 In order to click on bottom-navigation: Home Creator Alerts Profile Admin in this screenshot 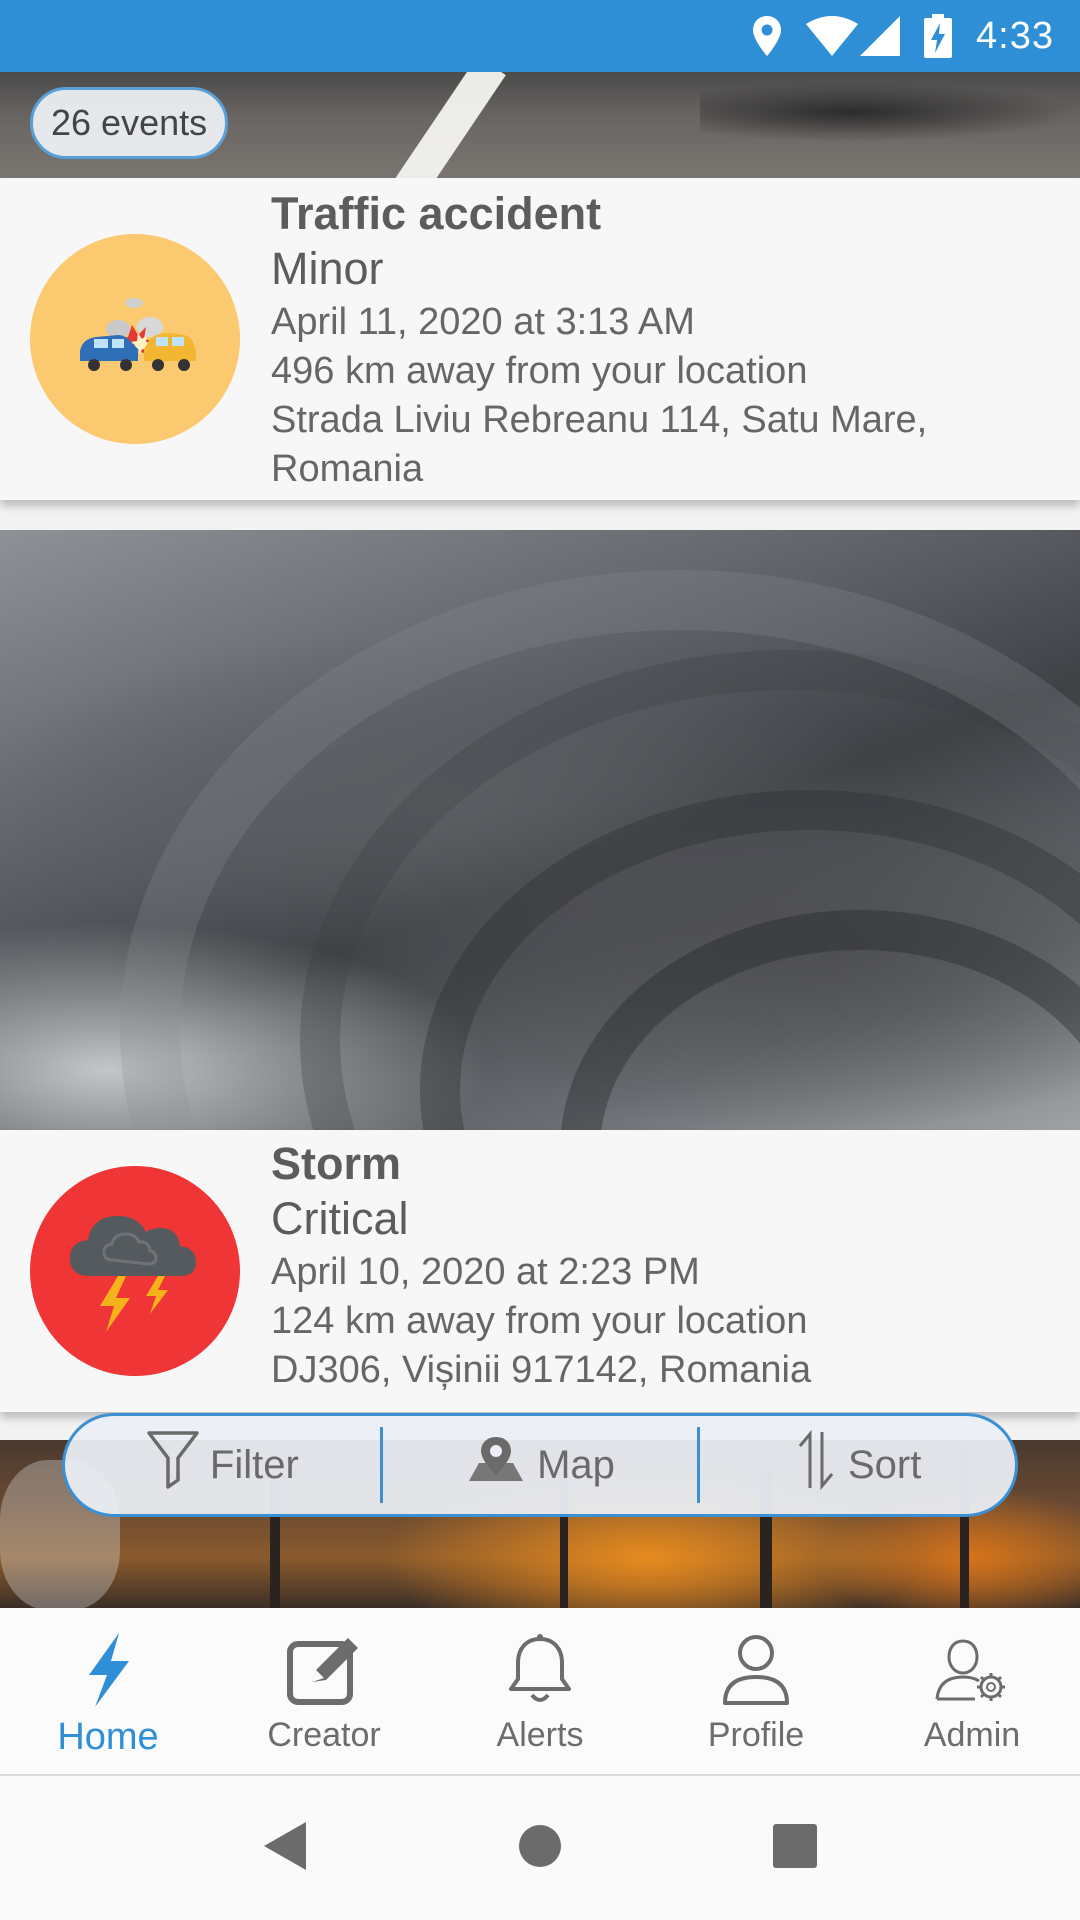, I will do `click(540, 1692)`.